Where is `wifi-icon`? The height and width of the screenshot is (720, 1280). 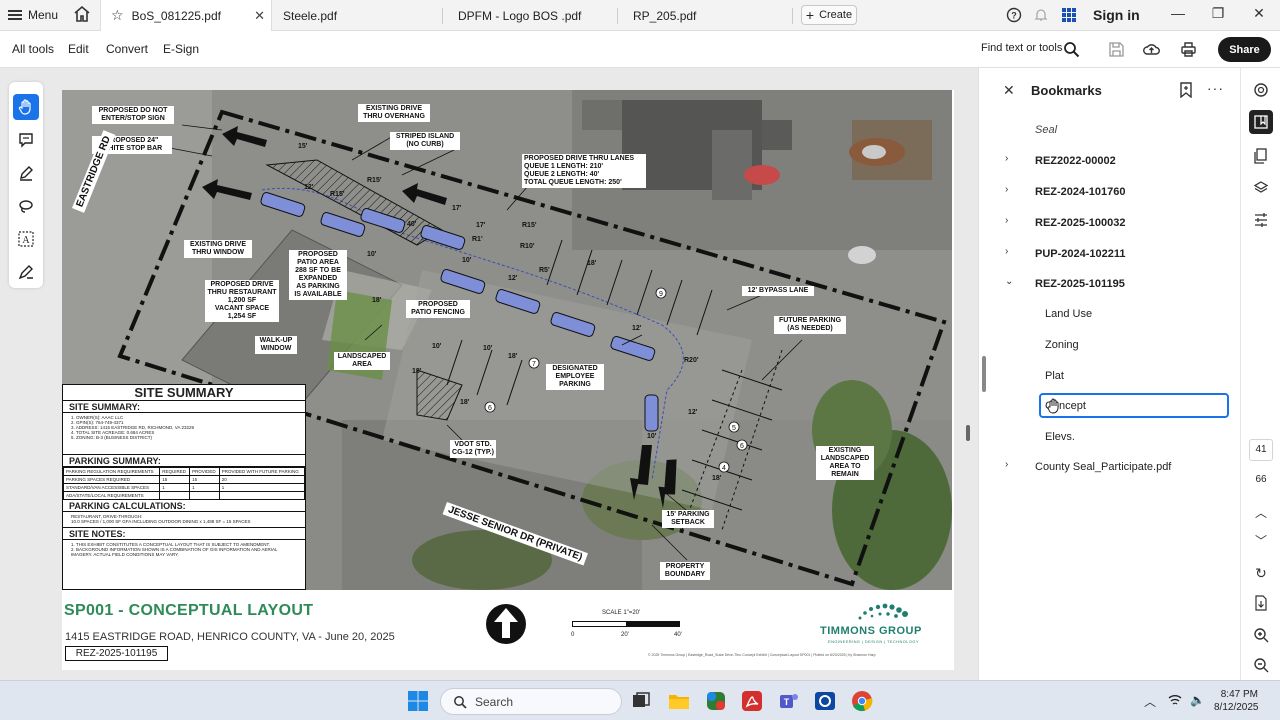
wifi-icon is located at coordinates (1175, 700).